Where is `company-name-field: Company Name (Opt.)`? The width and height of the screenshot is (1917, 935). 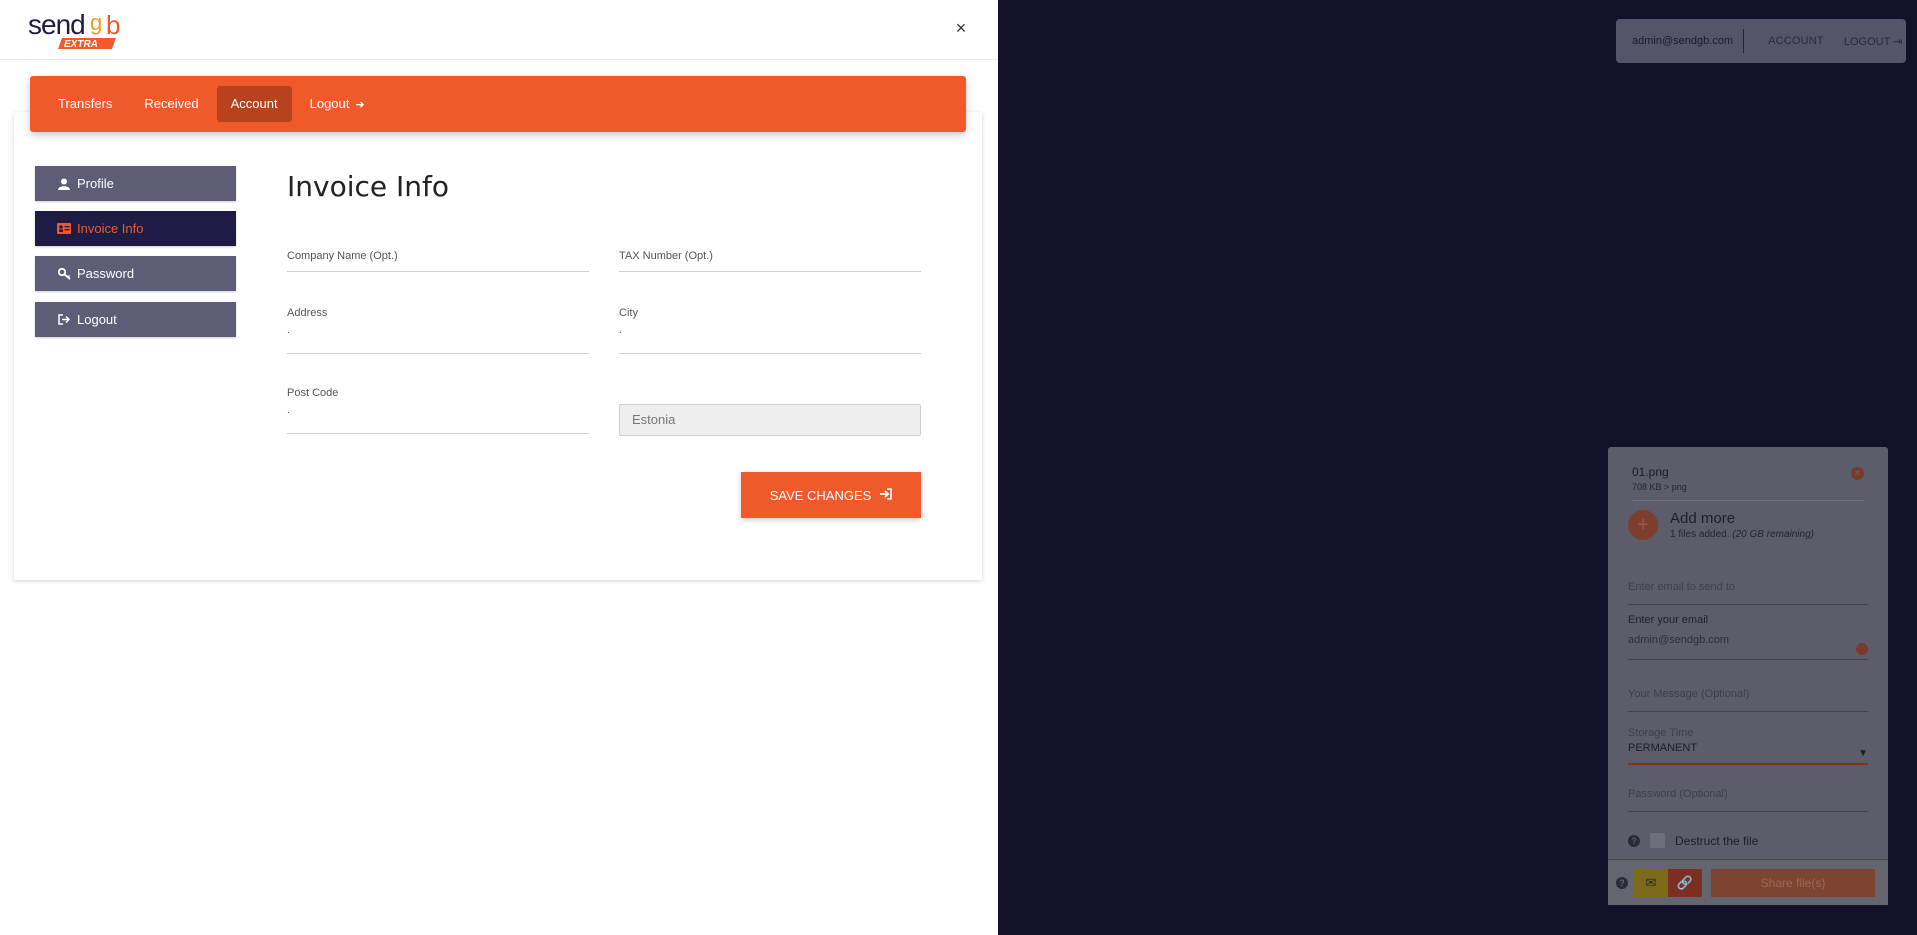 company-name-field: Company Name (Opt.) is located at coordinates (438, 261).